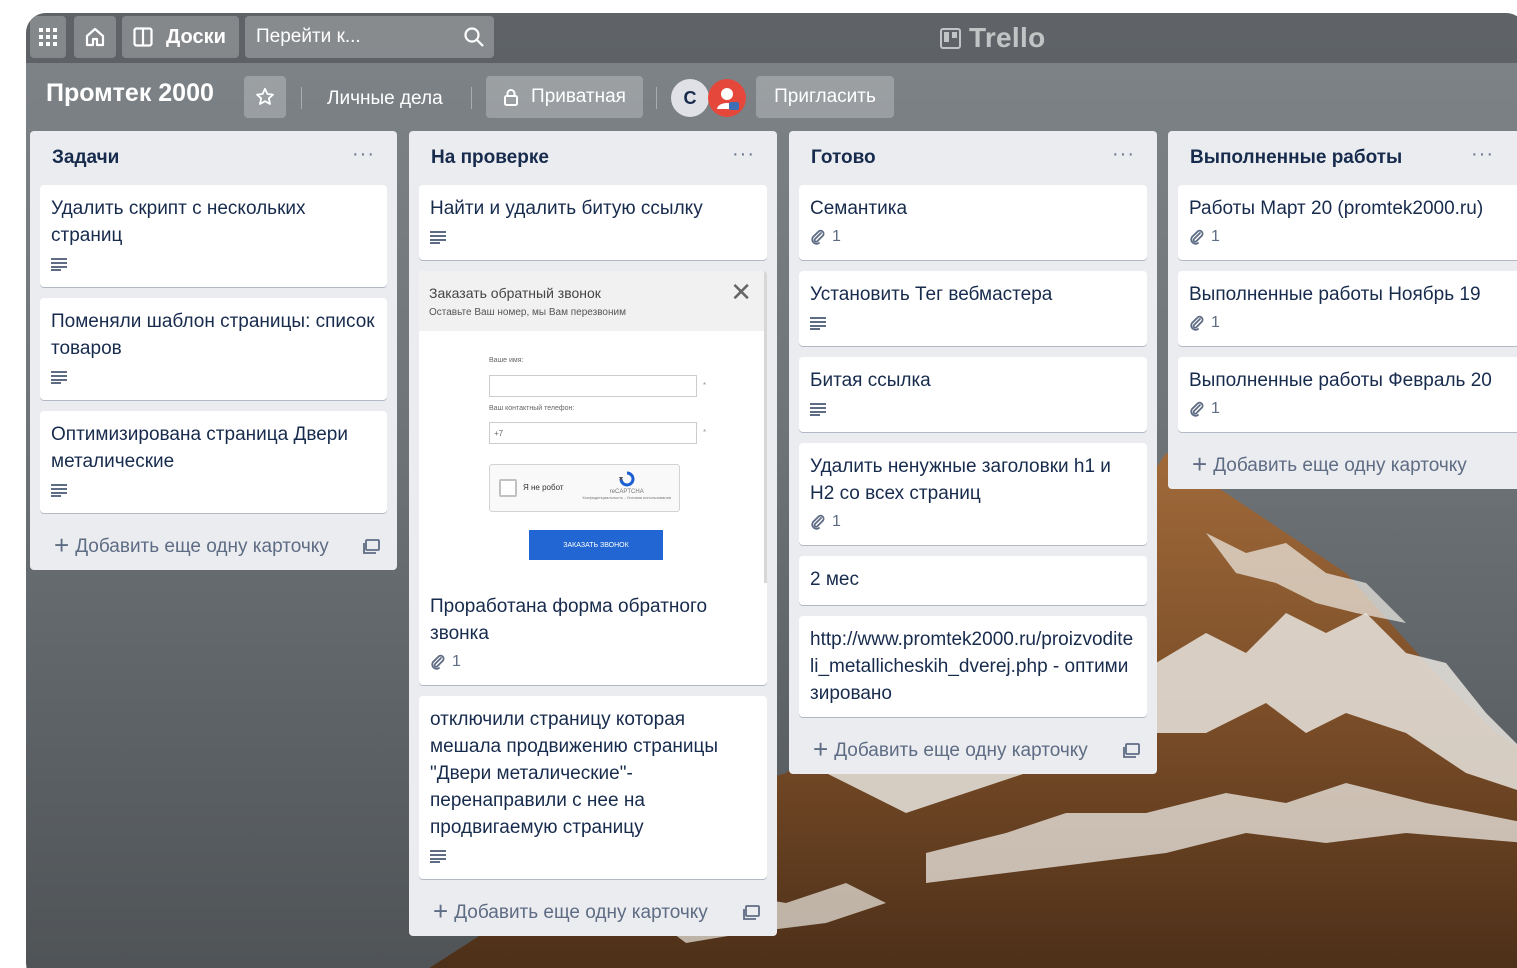  Describe the element at coordinates (506, 360) in the screenshot. I see `name-field-label: Ваше имя:` at that location.